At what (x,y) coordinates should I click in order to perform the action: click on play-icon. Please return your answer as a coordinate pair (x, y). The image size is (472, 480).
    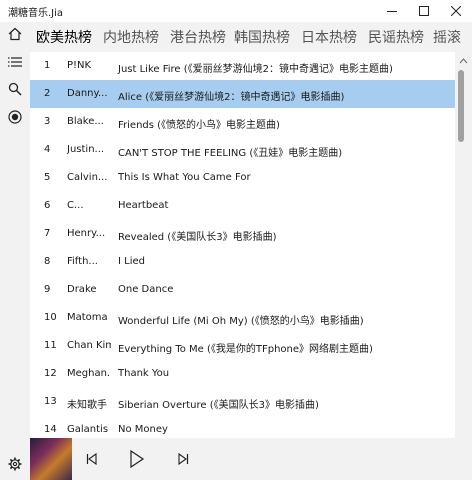
    Looking at the image, I should click on (137, 459).